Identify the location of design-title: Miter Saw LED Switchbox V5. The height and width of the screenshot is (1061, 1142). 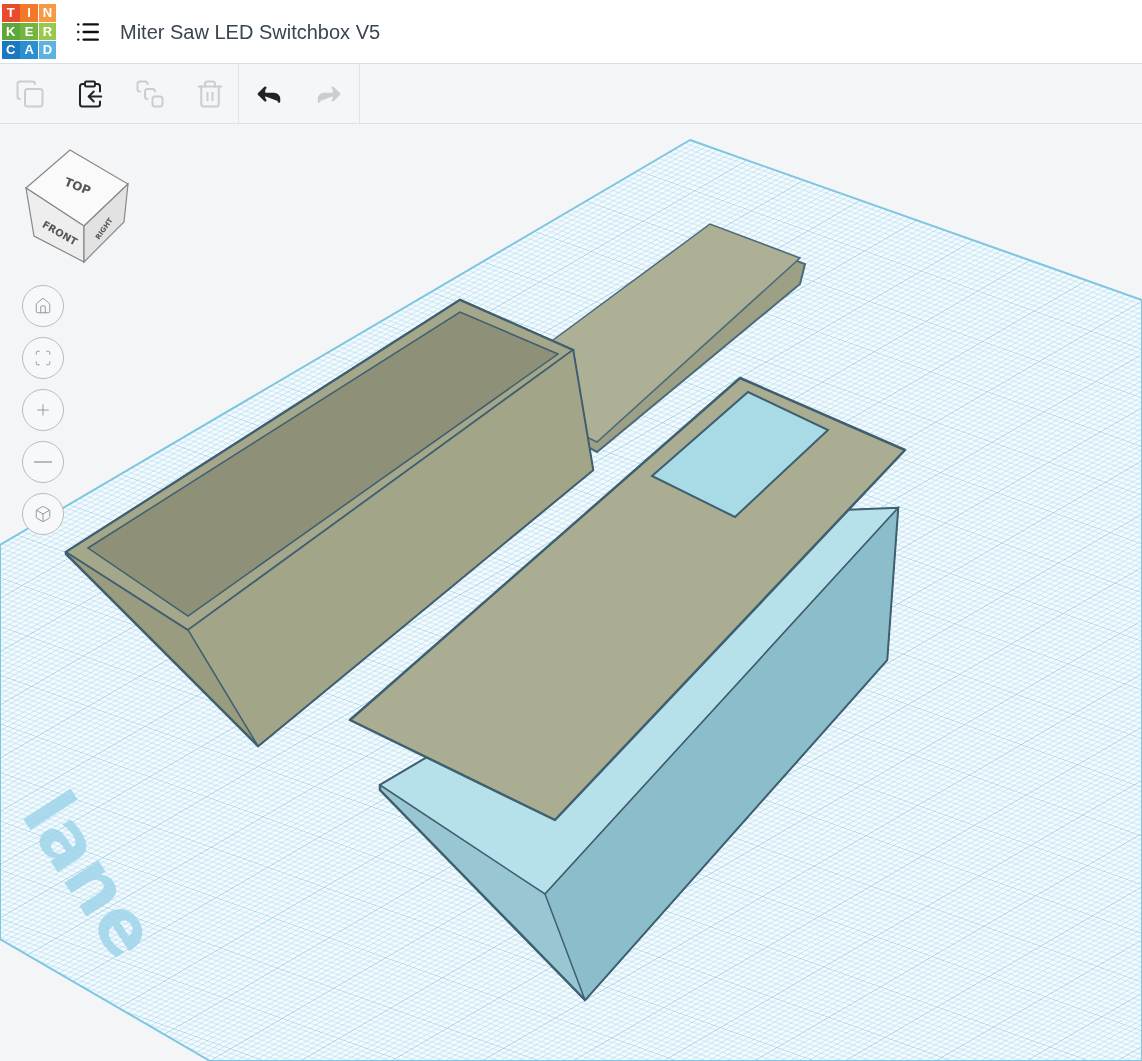
(250, 32).